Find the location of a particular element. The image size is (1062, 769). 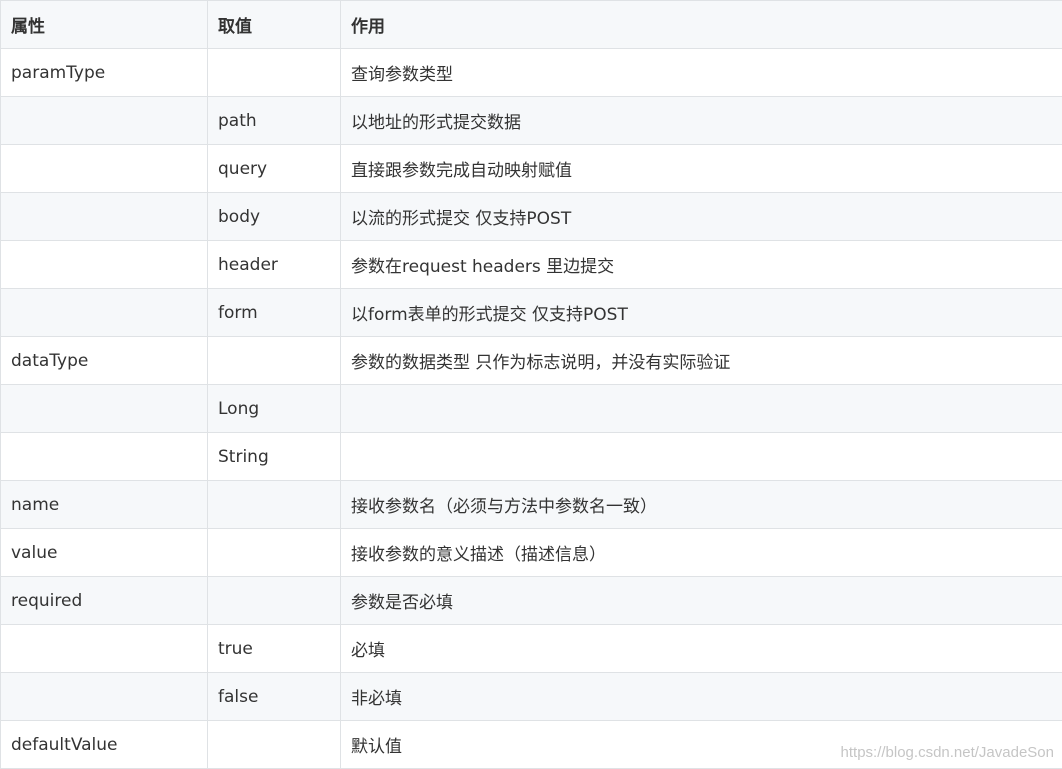

table-row: query 直接跟参数完成自动映射赋值 is located at coordinates (531, 168).